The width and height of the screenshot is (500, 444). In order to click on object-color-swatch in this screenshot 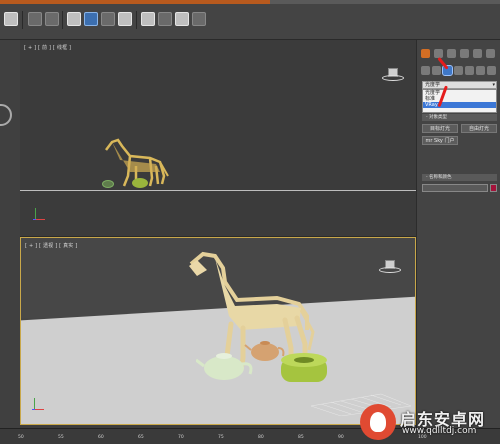, I will do `click(493, 188)`.